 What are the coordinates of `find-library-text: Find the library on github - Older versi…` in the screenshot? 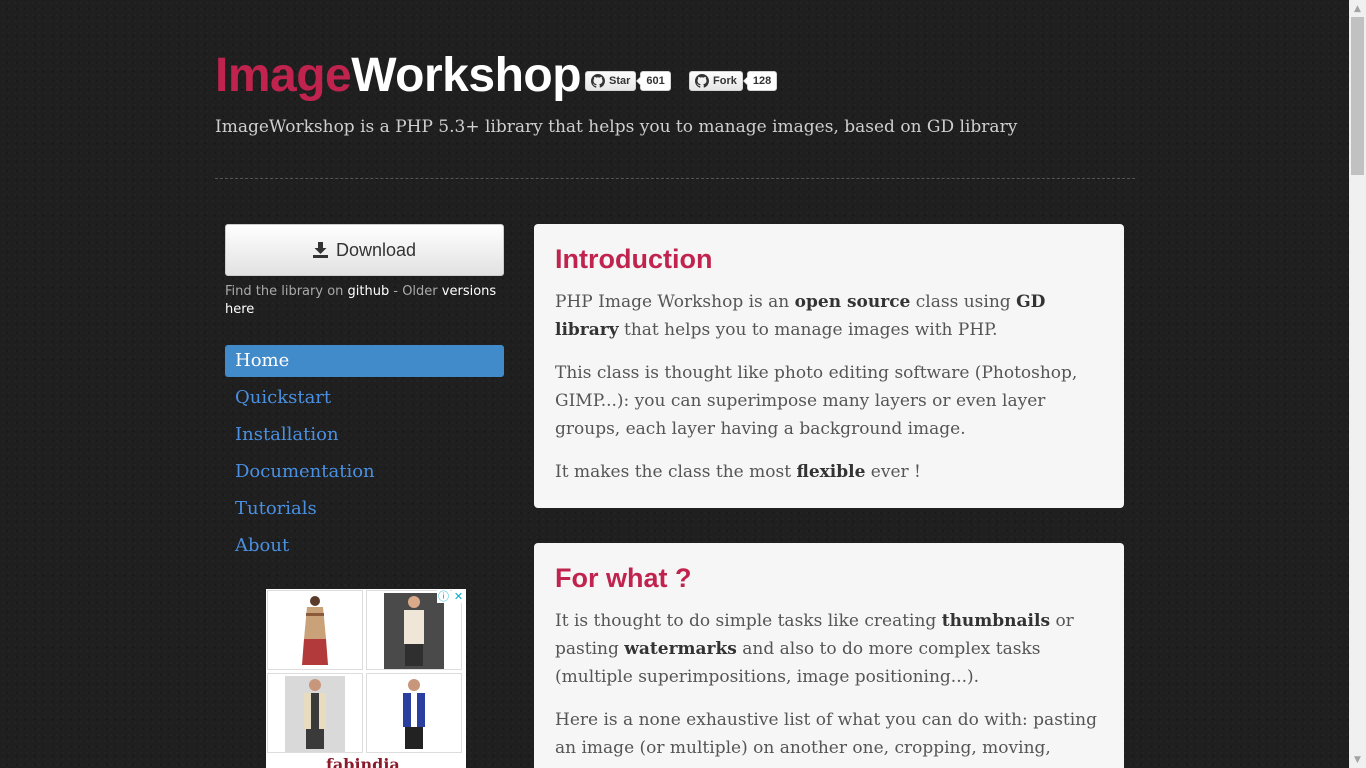 It's located at (365, 301).